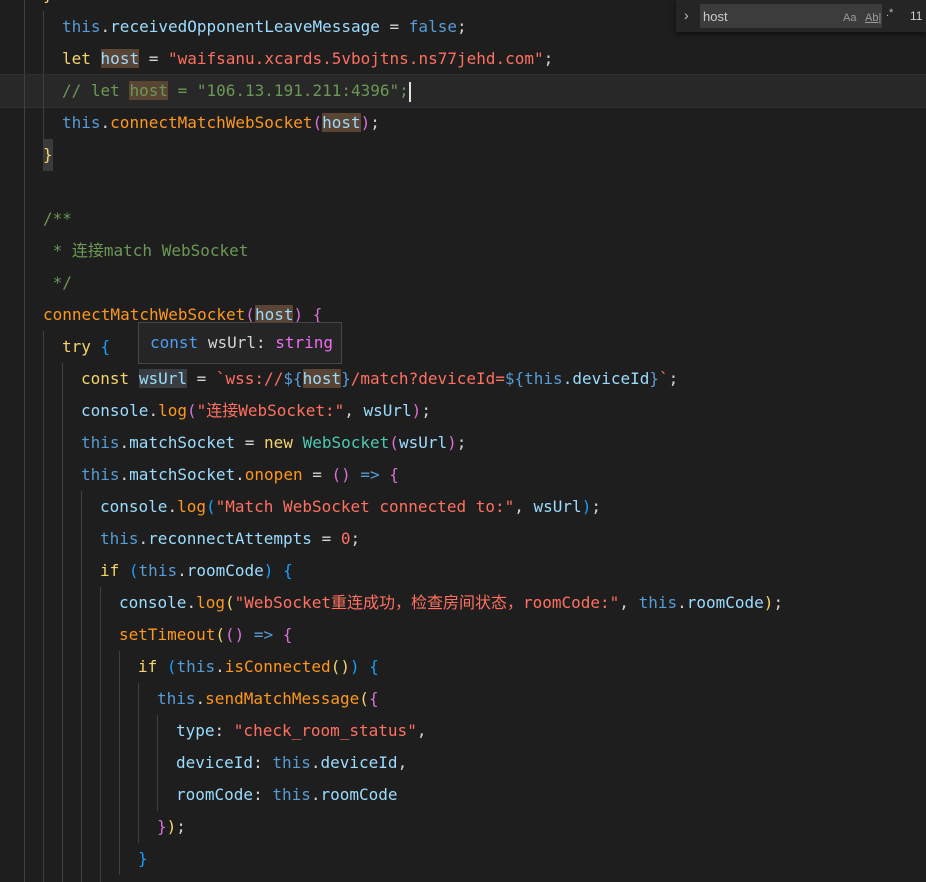 This screenshot has width=926, height=882. I want to click on code-token: 0, so click(345, 538).